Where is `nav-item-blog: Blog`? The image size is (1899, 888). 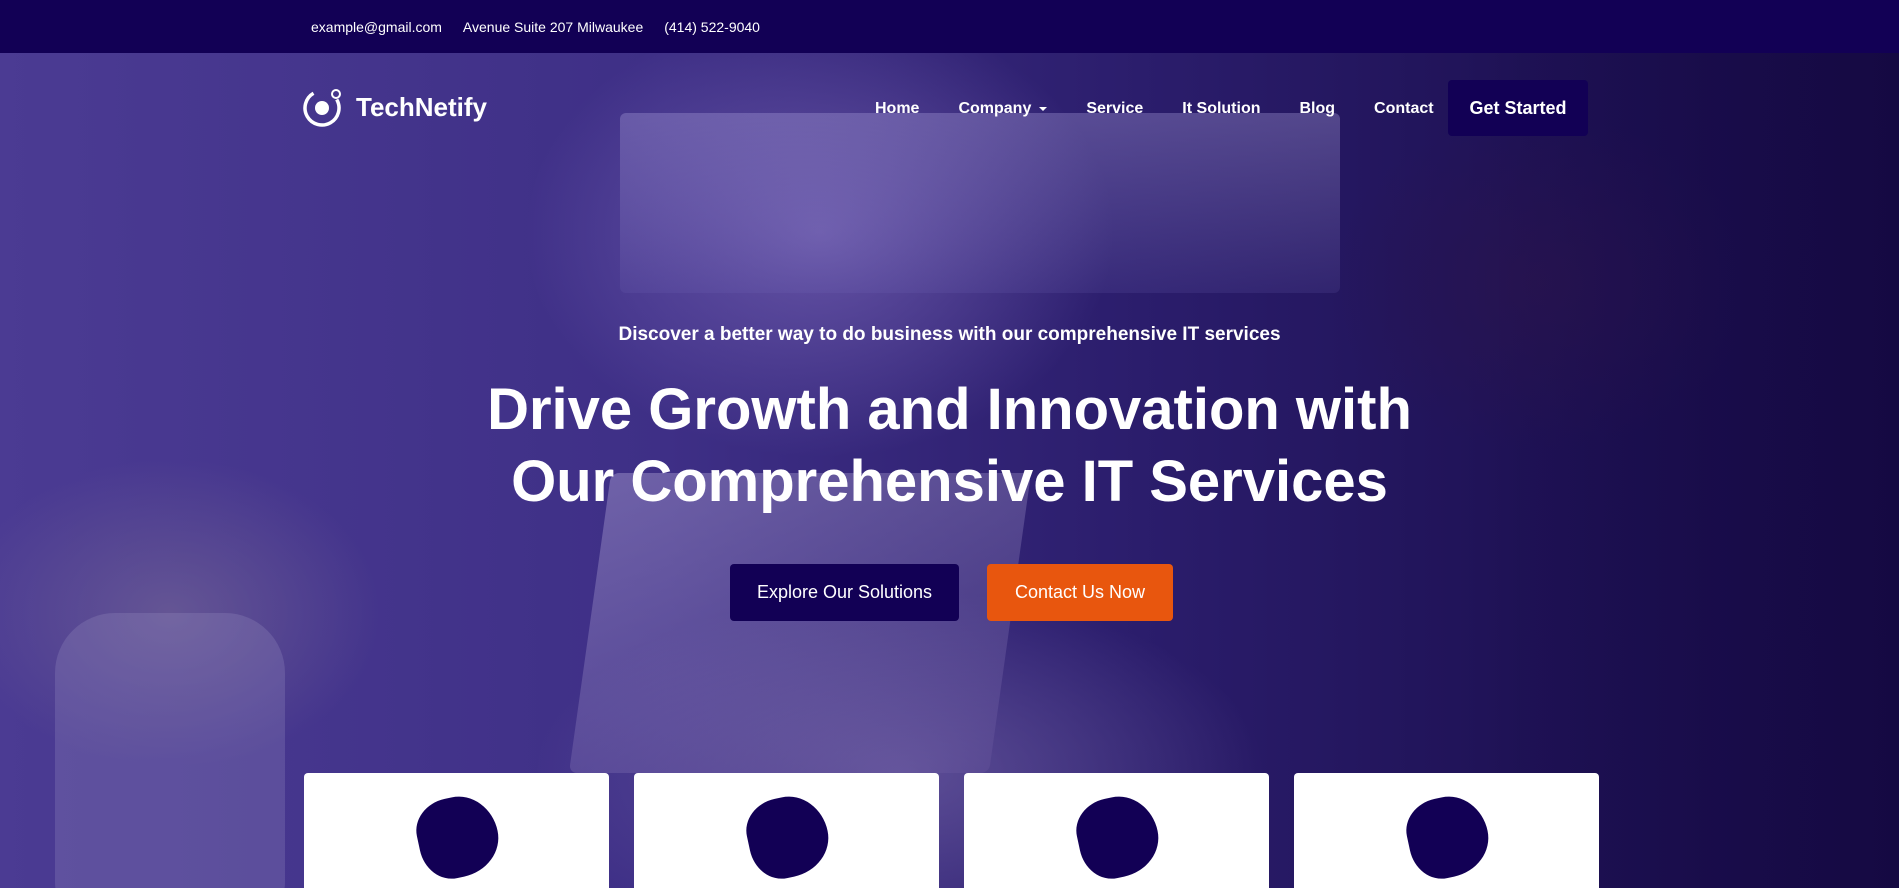
nav-item-blog: Blog is located at coordinates (1318, 109).